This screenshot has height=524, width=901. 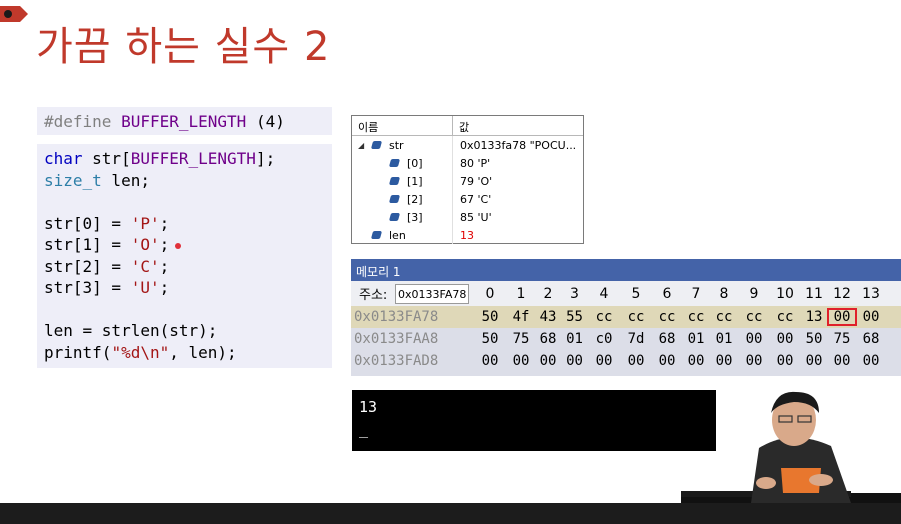 What do you see at coordinates (63, 158) in the screenshot?
I see `code-token: char` at bounding box center [63, 158].